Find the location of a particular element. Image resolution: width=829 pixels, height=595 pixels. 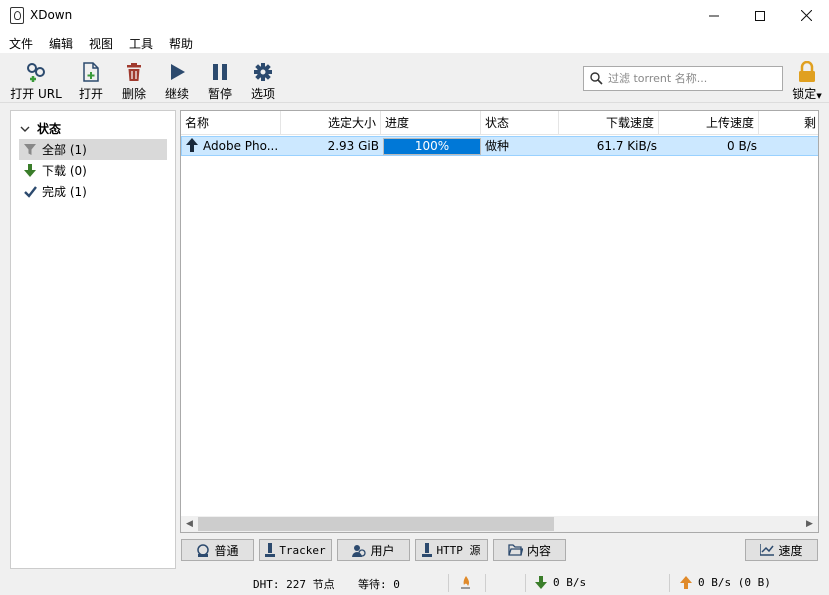

lock-dropdown-icon: ▼ is located at coordinates (819, 96).